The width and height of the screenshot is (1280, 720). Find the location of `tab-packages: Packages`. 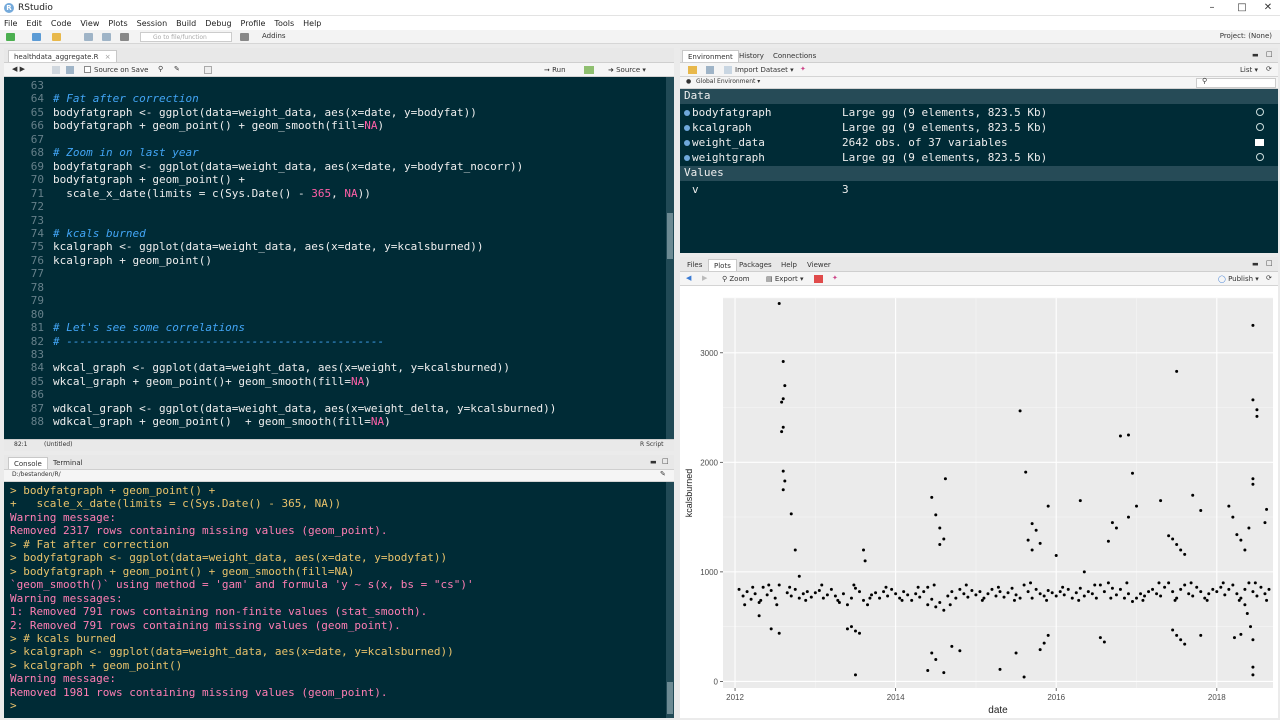

tab-packages: Packages is located at coordinates (755, 265).